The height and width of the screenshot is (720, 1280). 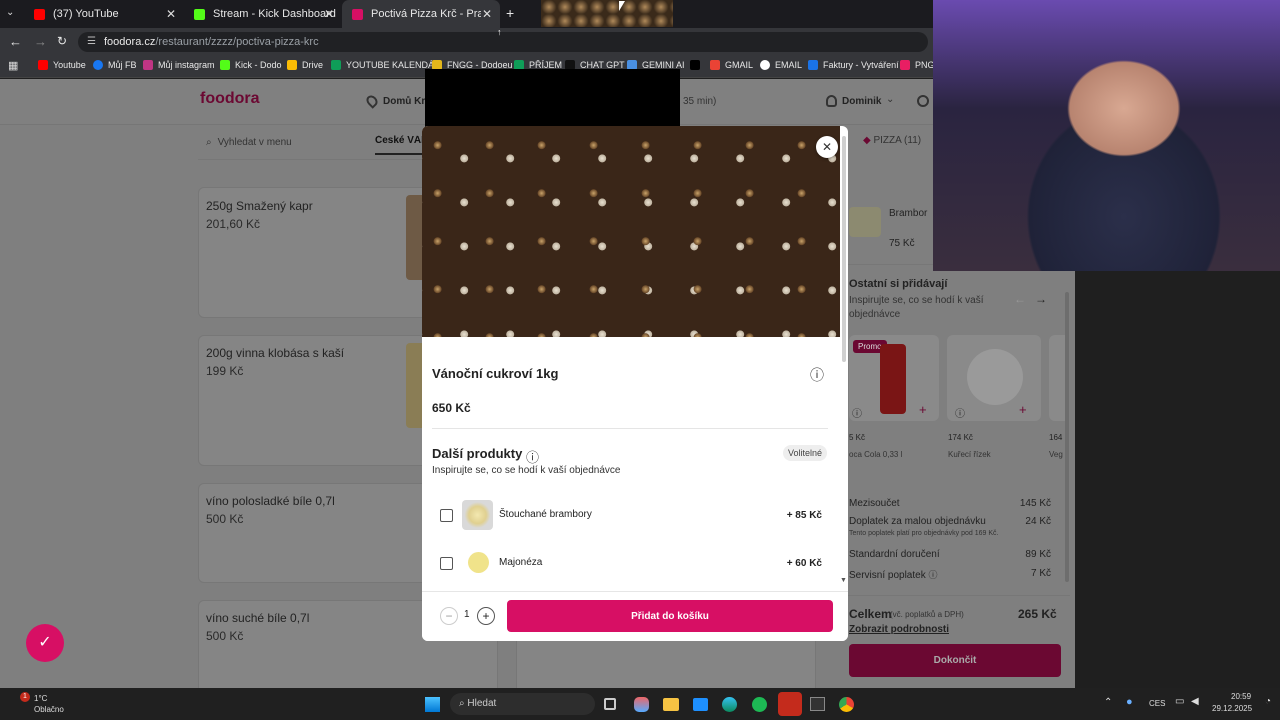 I want to click on bookmark-youtube: Youtube, so click(x=62, y=65).